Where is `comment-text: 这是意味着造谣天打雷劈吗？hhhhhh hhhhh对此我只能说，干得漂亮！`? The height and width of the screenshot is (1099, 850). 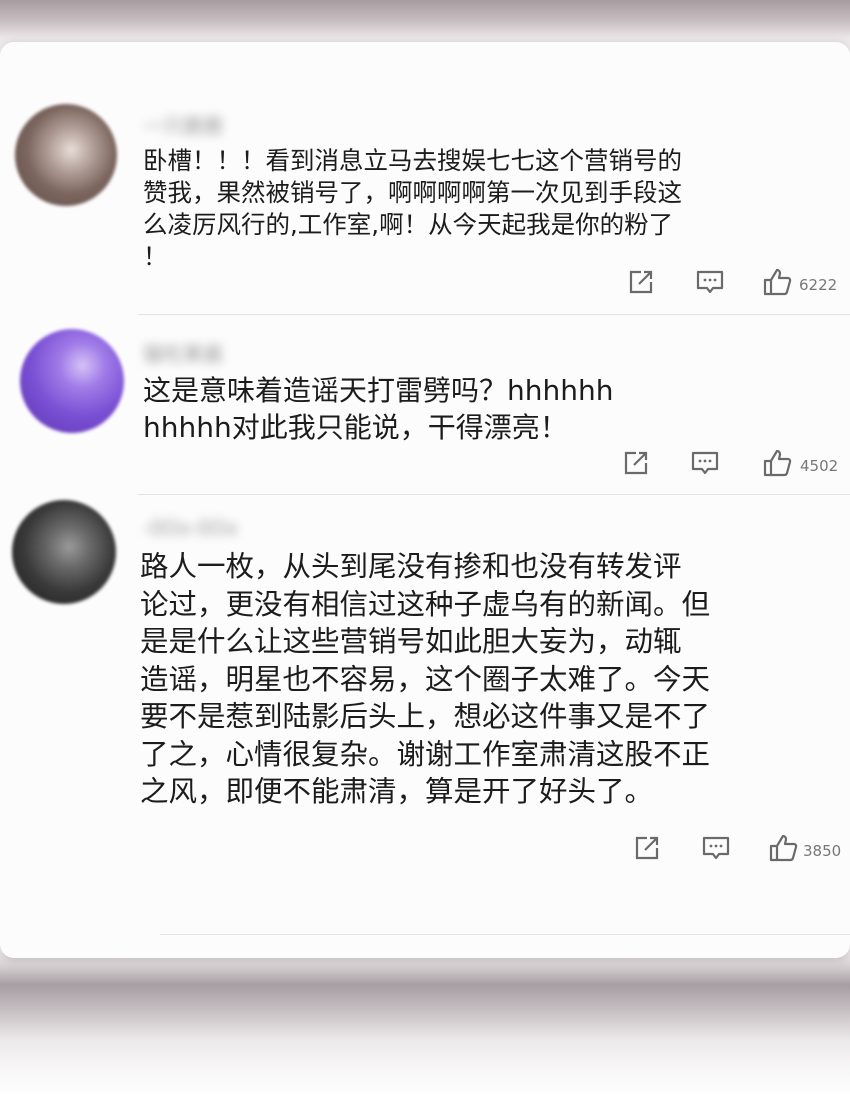 comment-text: 这是意味着造谣天打雷劈吗？hhhhhh hhhhh对此我只能说，干得漂亮！ is located at coordinates (378, 409).